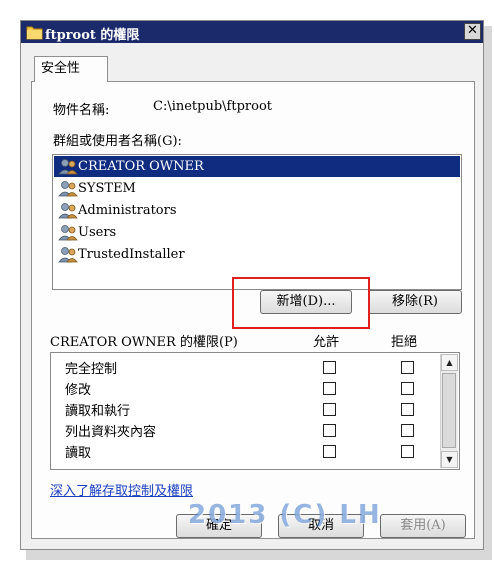 Image resolution: width=494 pixels, height=563 pixels. I want to click on user-label: TrustedInstaller, so click(131, 254).